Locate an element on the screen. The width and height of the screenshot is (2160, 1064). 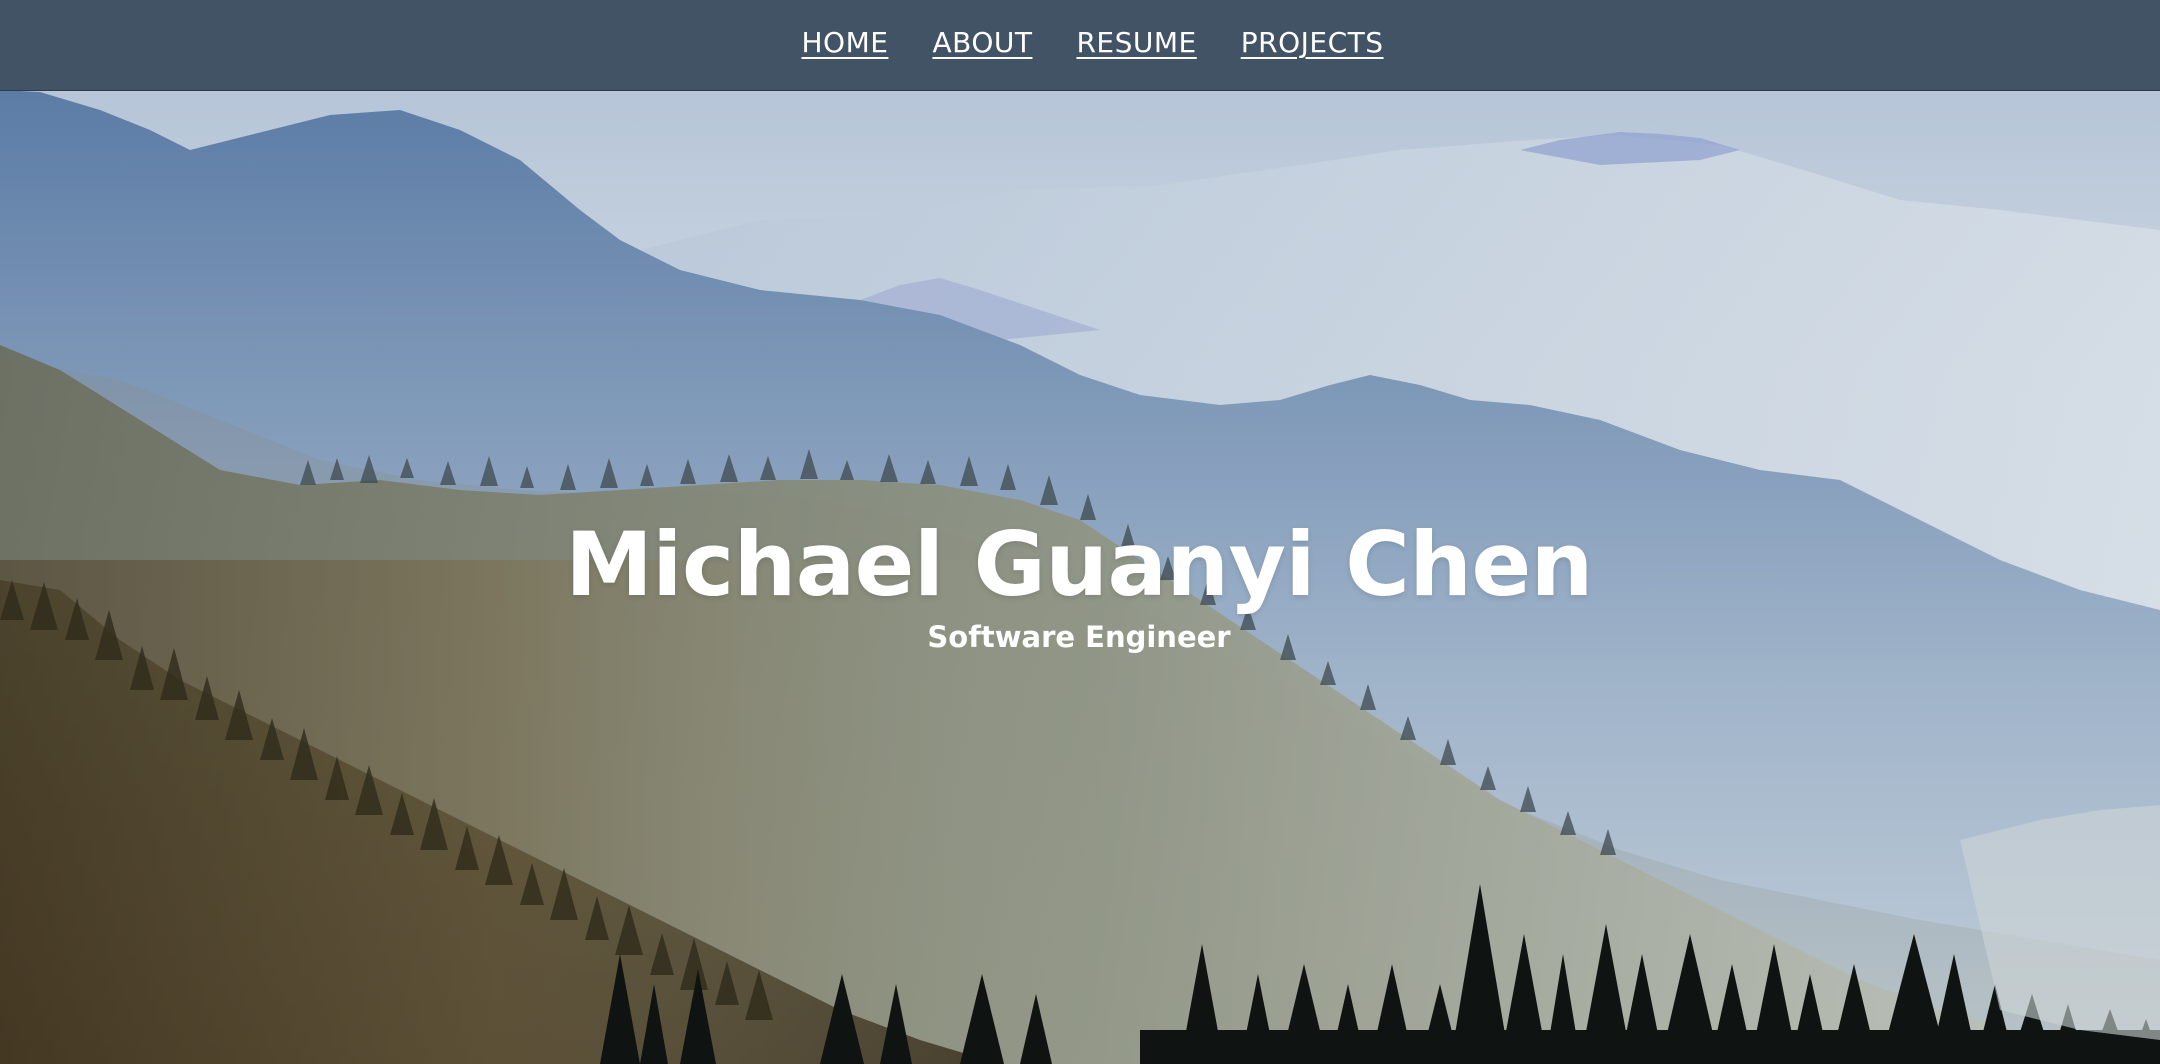
top-navbar: HOME ABOUT RESUME PROJECTS is located at coordinates (1080, 45).